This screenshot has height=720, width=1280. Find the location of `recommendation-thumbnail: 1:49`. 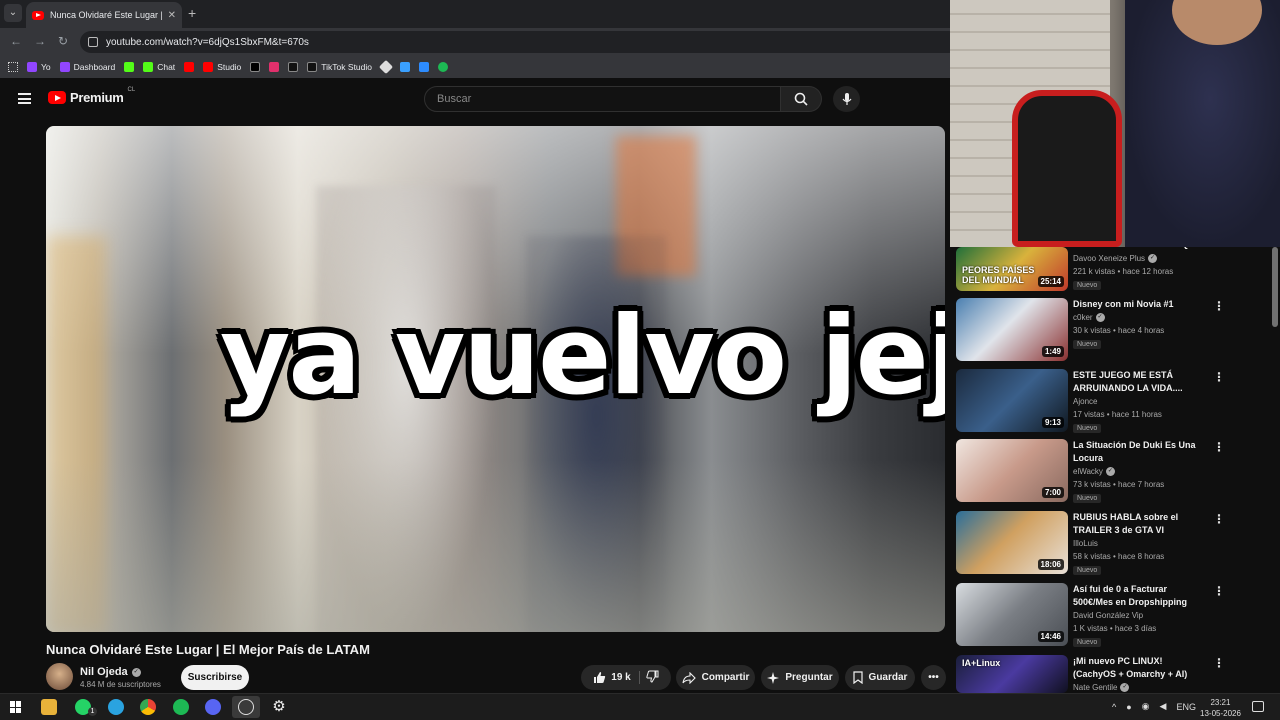

recommendation-thumbnail: 1:49 is located at coordinates (1012, 329).